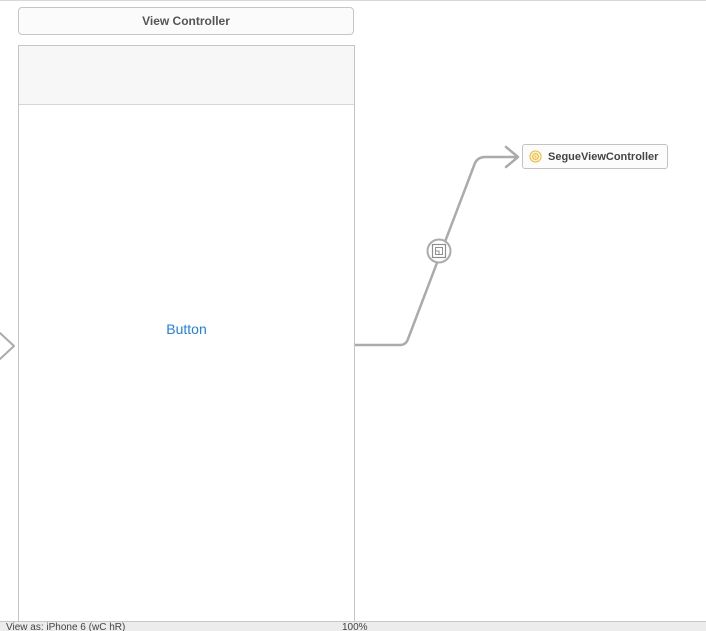 The image size is (706, 631). What do you see at coordinates (603, 156) in the screenshot?
I see `destination-label: SegueViewController` at bounding box center [603, 156].